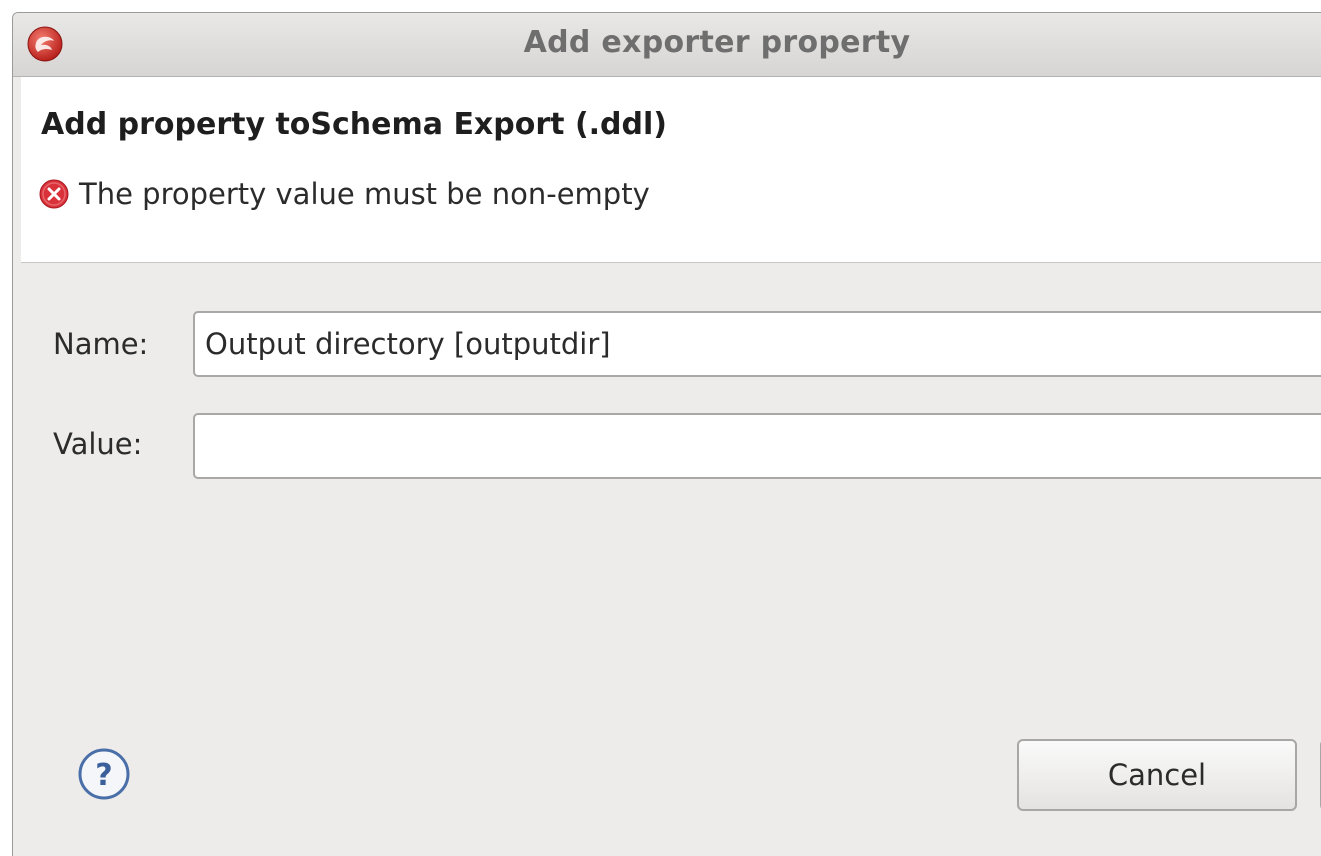 Image resolution: width=1321 pixels, height=856 pixels. Describe the element at coordinates (1157, 775) in the screenshot. I see `cancel-button: Cancel` at that location.